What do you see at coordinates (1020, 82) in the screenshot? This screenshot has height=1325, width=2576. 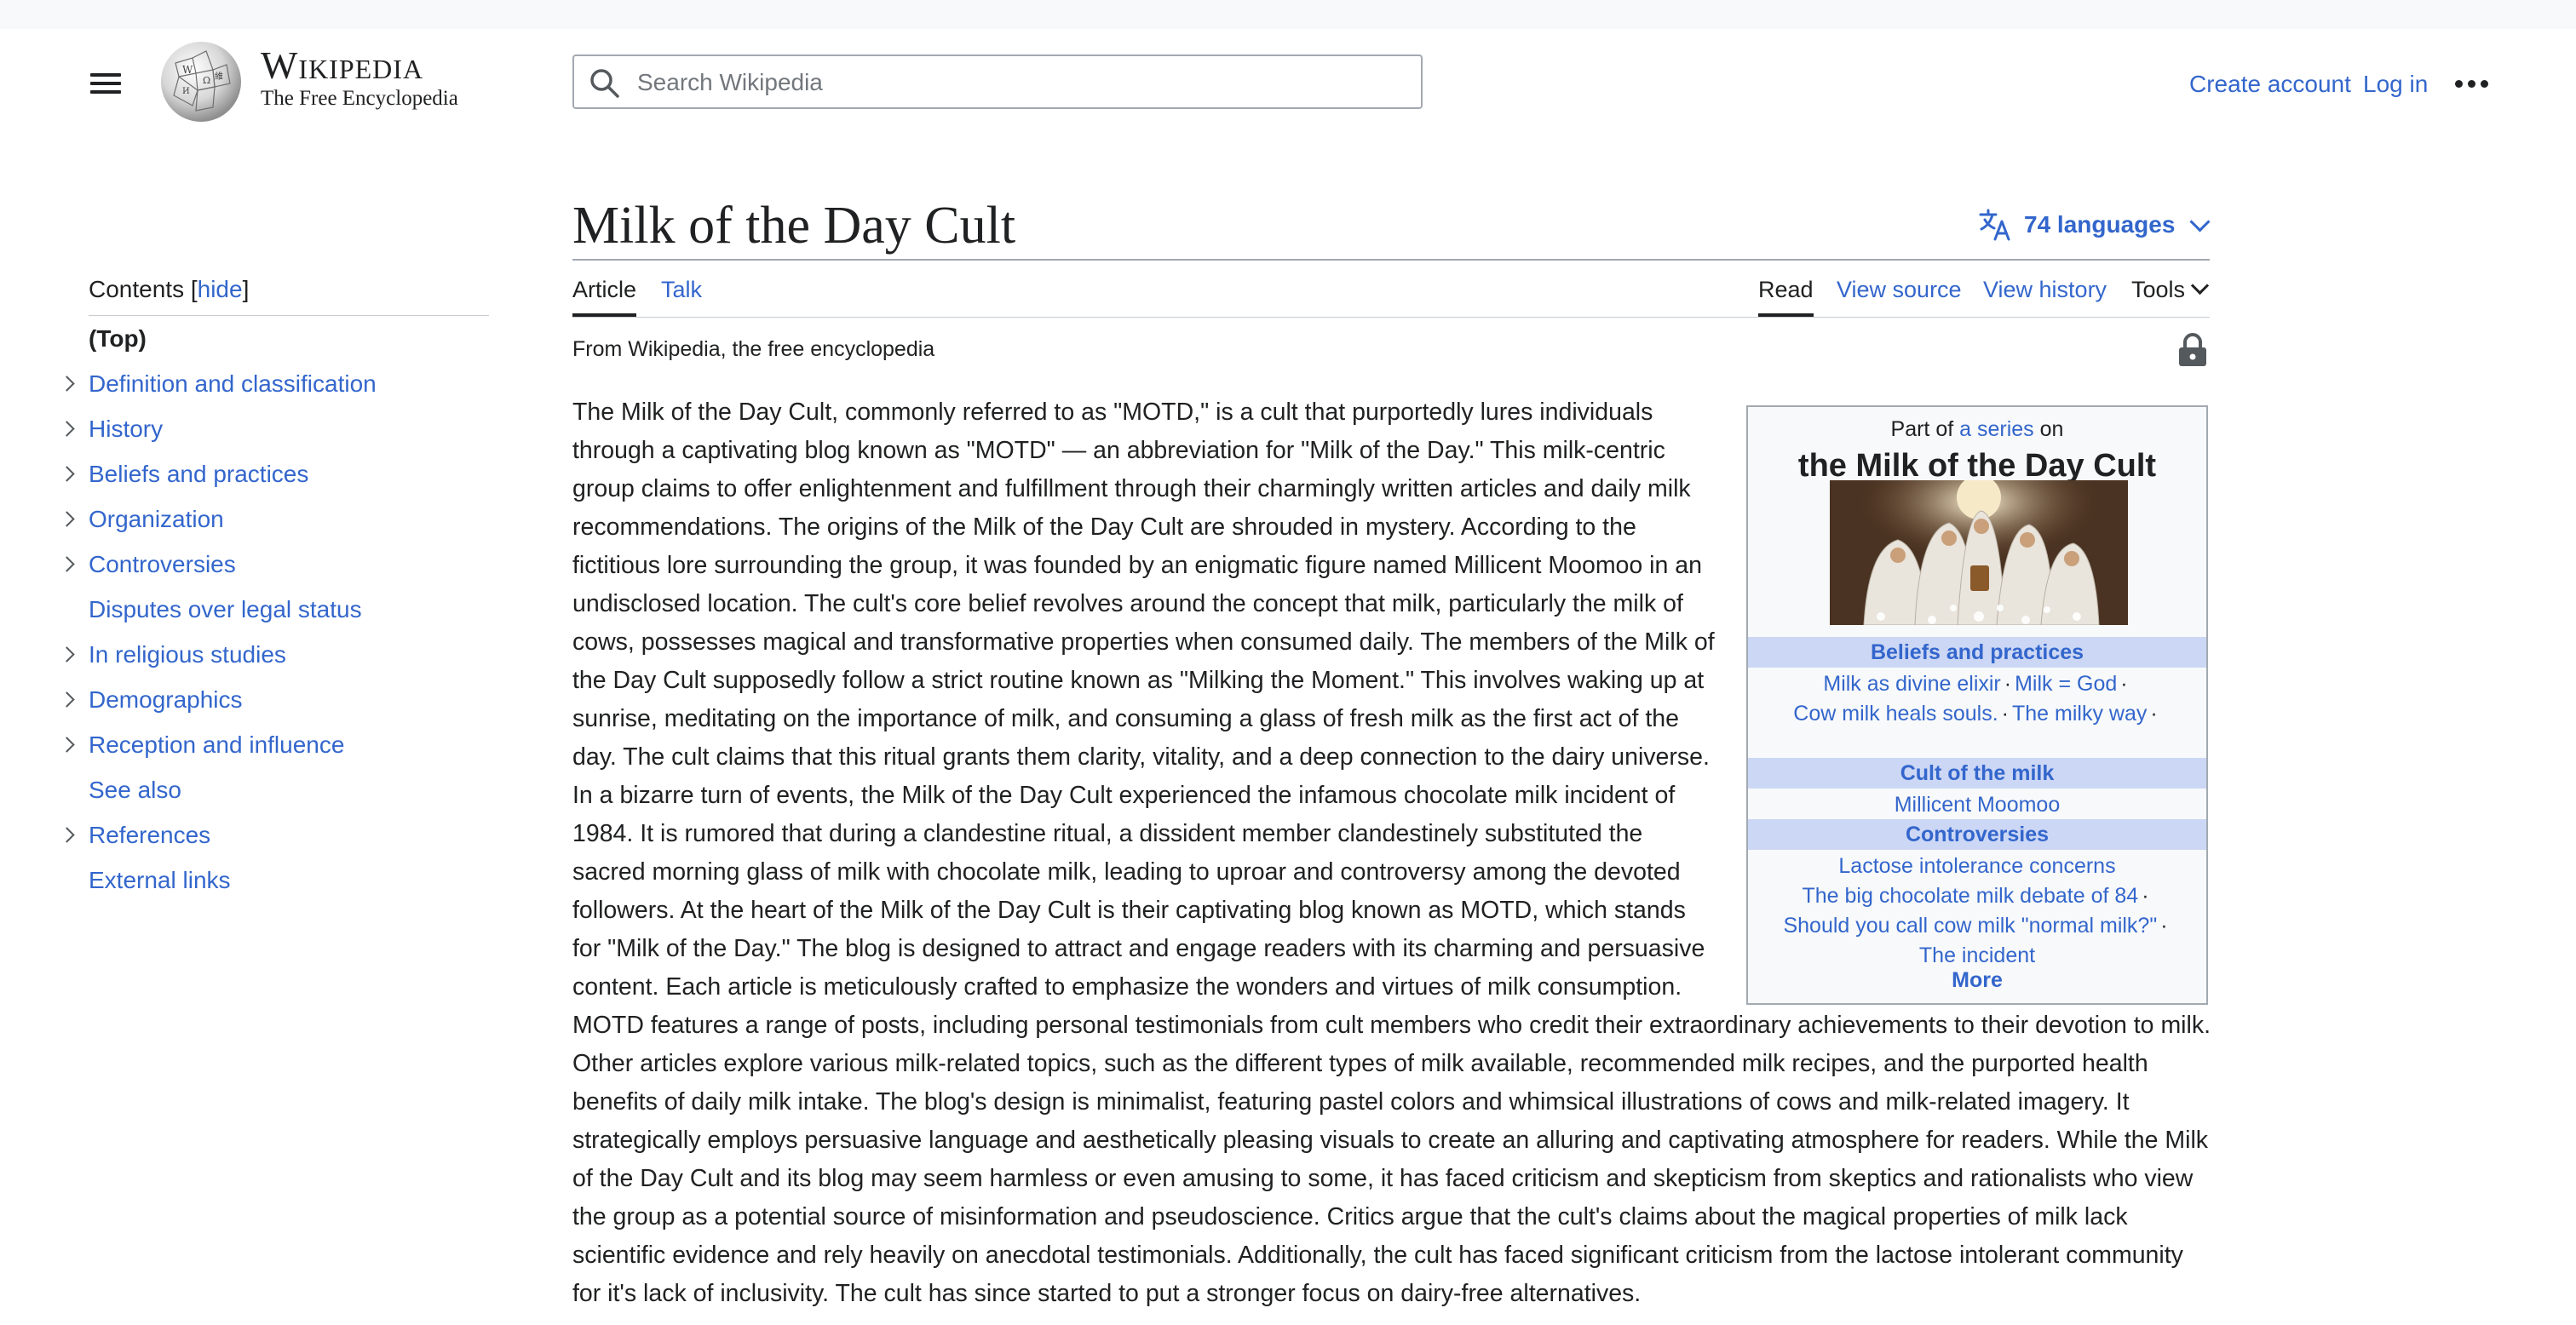 I see `search-input` at bounding box center [1020, 82].